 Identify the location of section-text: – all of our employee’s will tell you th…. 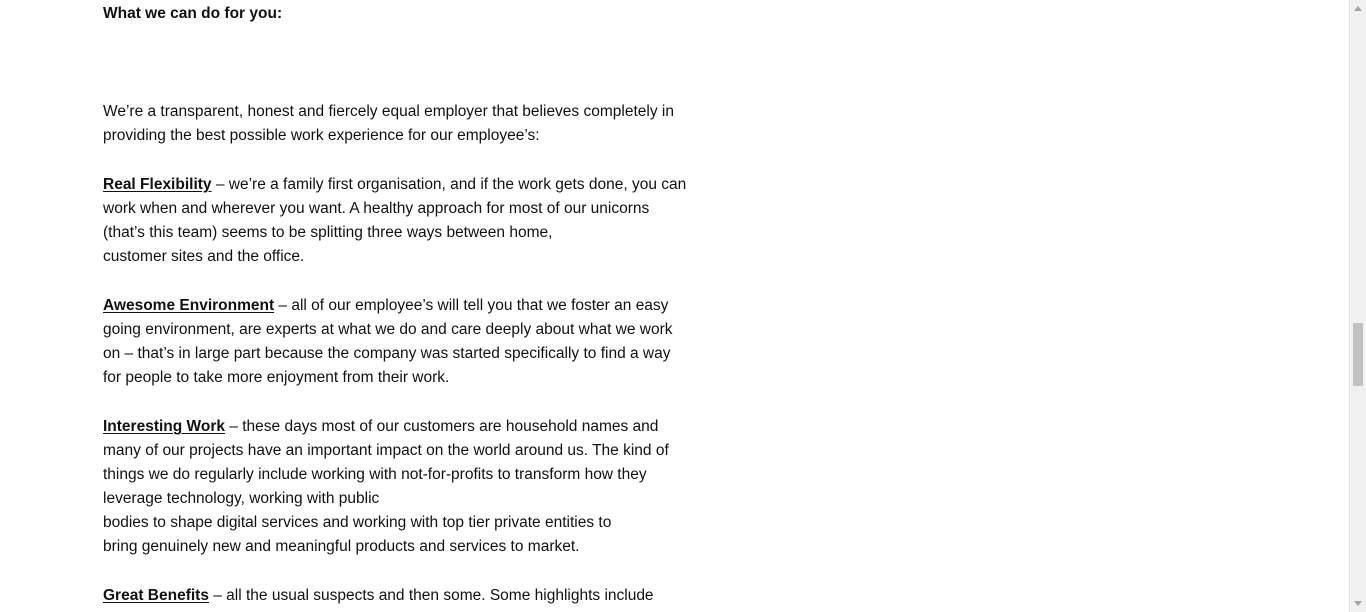
(471, 305).